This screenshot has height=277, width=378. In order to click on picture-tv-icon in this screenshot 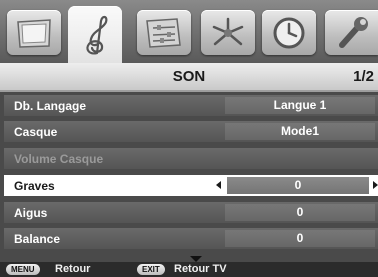, I will do `click(34, 33)`.